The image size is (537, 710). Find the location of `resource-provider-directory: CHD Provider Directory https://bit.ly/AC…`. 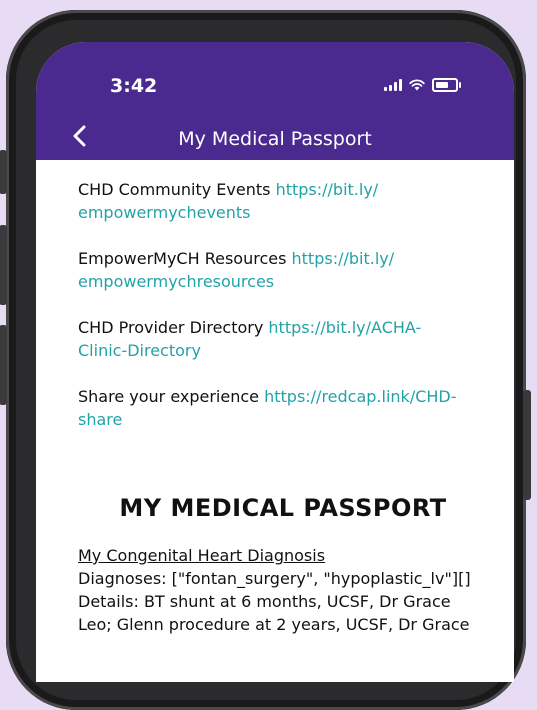

resource-provider-directory: CHD Provider Directory https://bit.ly/AC… is located at coordinates (283, 339).